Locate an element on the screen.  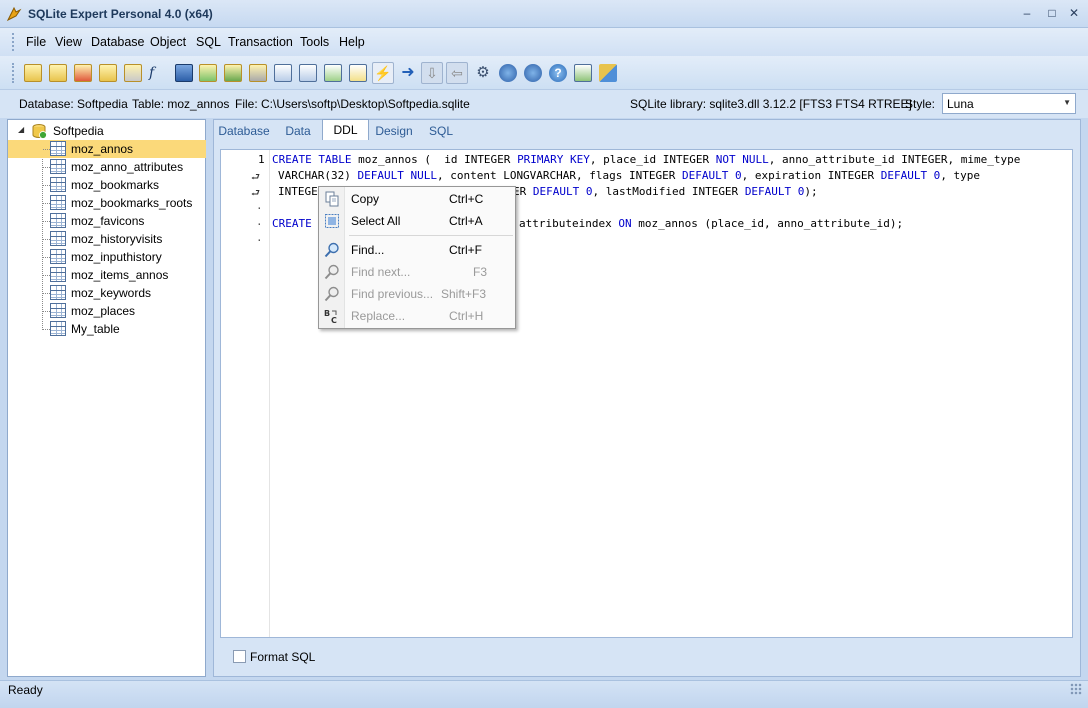
chevron-down-icon: ▼ is located at coordinates (1067, 102).